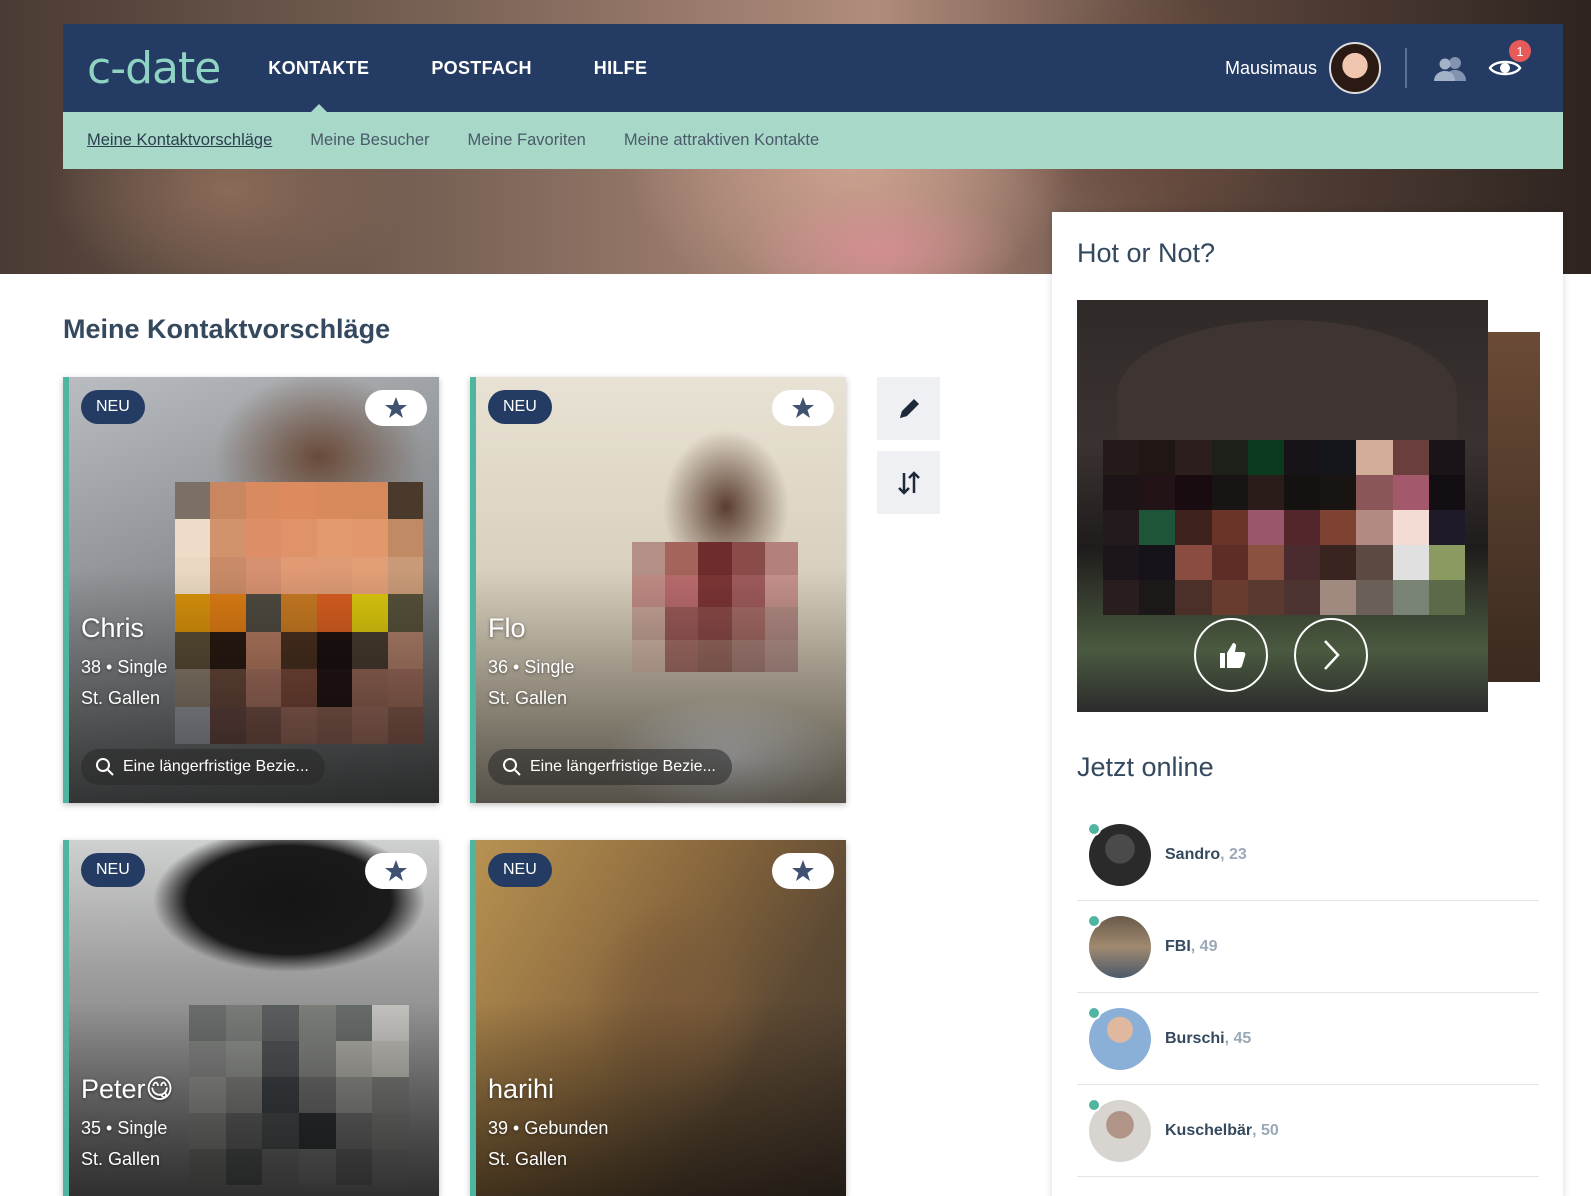  I want to click on online-user-row: Burschi, 45, so click(1308, 1039).